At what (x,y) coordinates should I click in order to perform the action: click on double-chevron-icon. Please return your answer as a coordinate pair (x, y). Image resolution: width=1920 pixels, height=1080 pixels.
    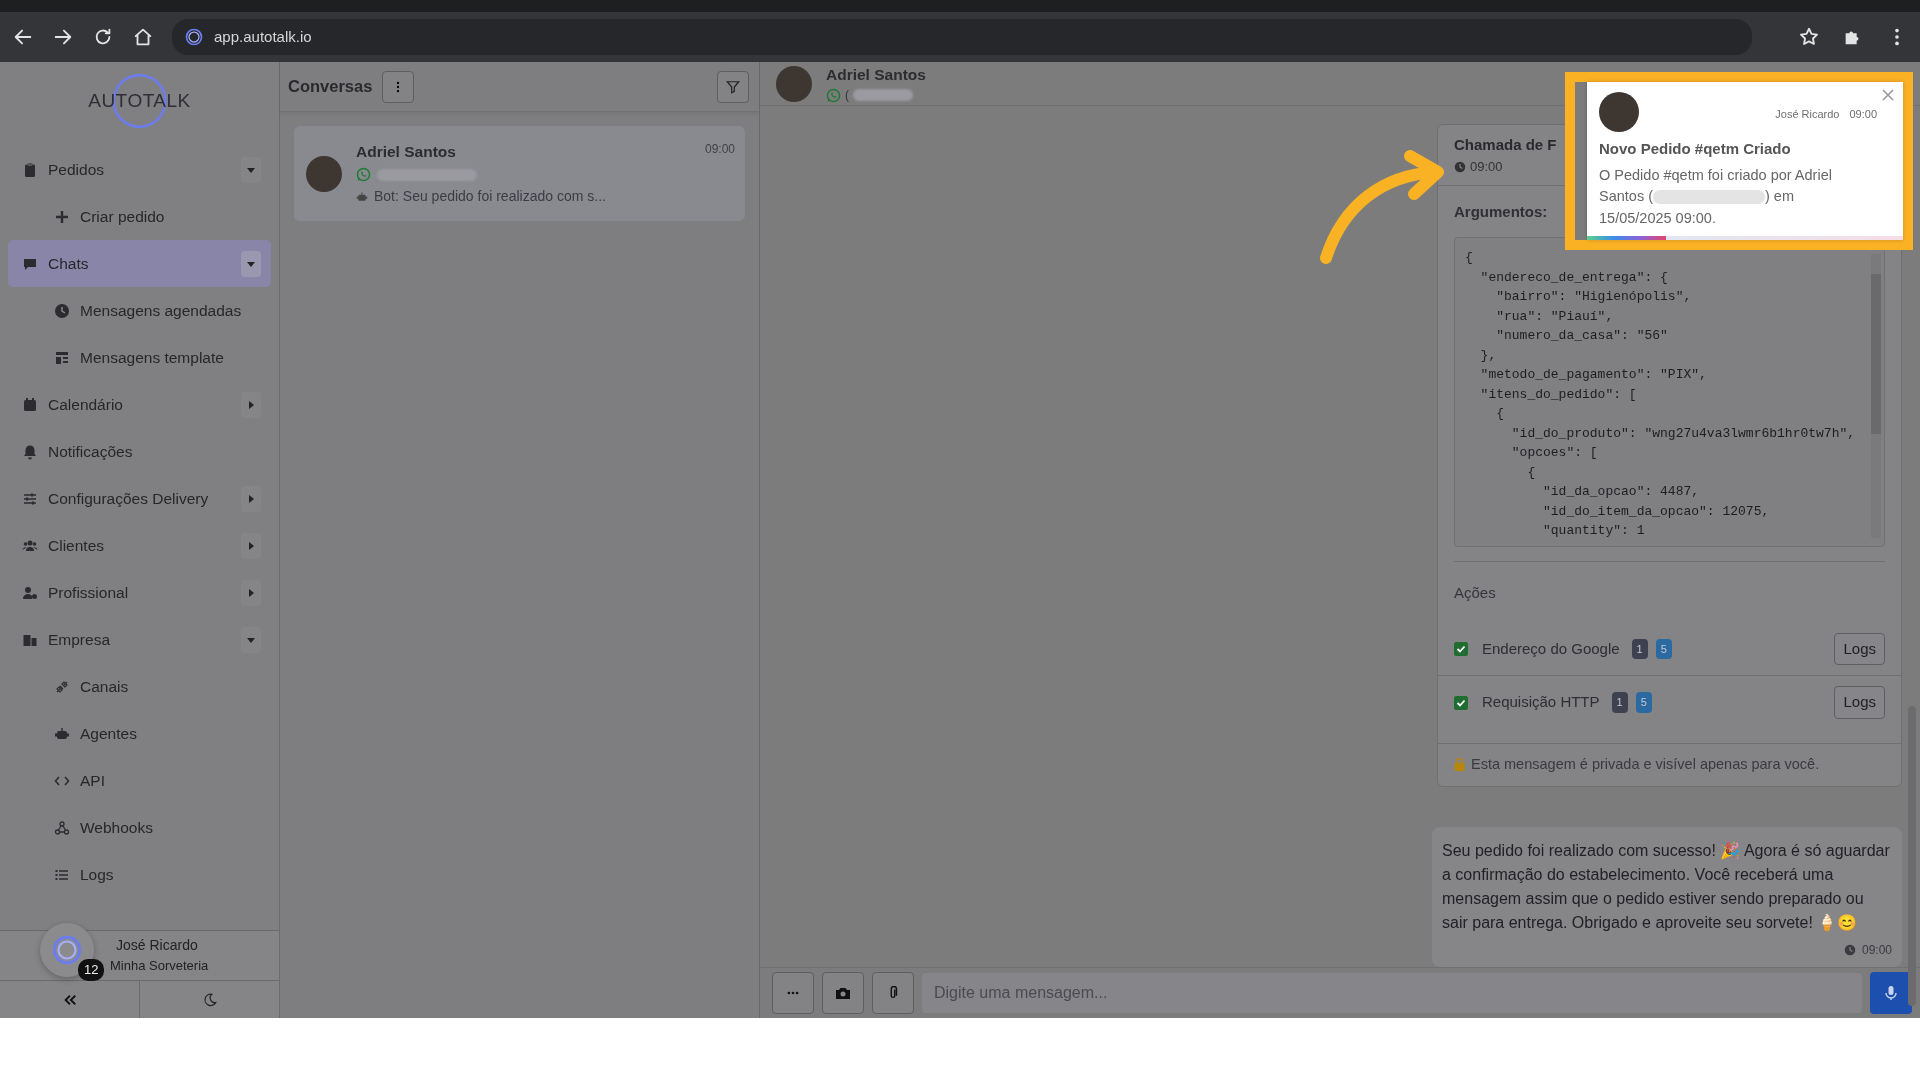
    Looking at the image, I should click on (69, 999).